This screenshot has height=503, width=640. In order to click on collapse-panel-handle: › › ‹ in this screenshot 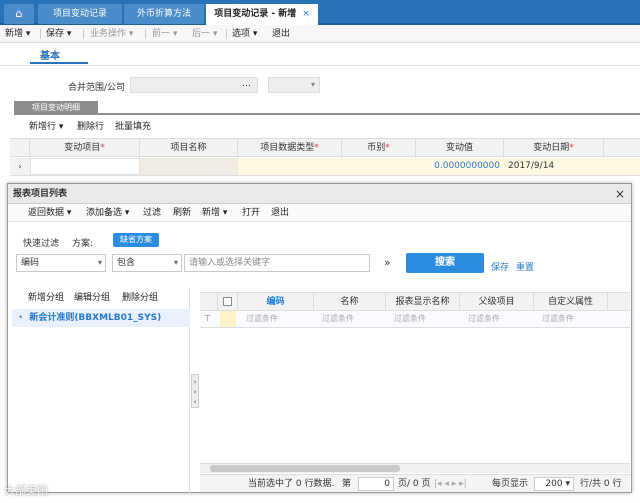, I will do `click(195, 391)`.